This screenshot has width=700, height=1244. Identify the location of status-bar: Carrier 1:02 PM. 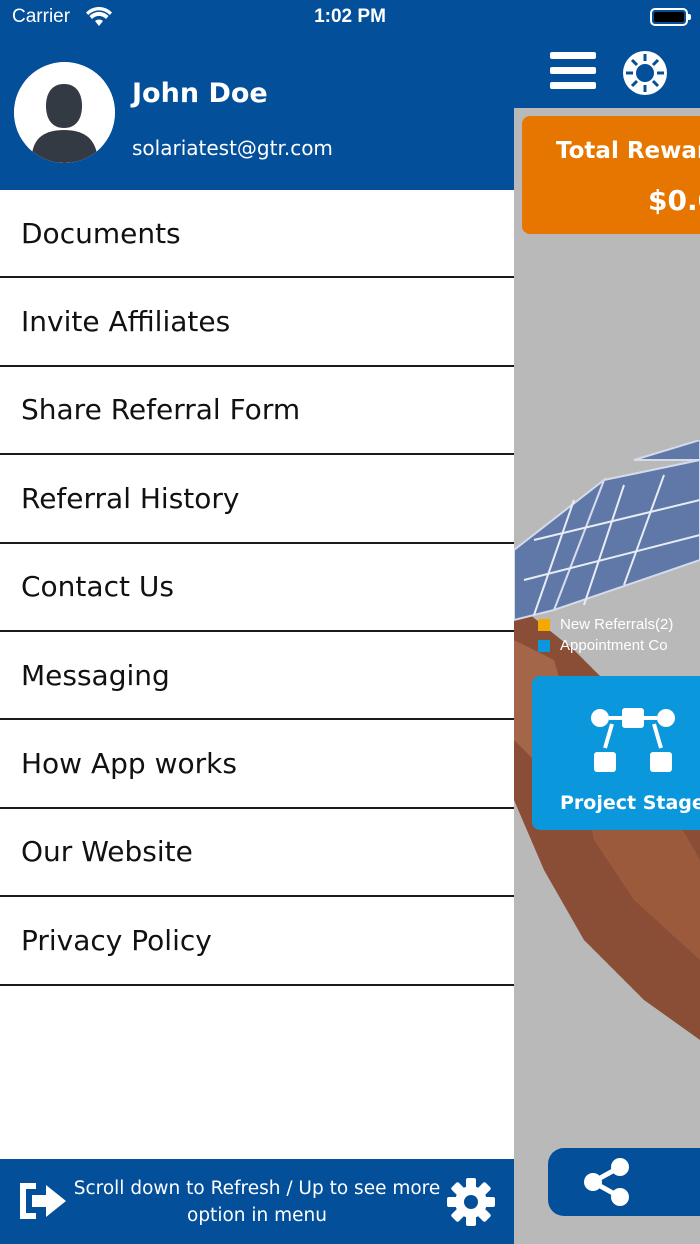
(350, 18).